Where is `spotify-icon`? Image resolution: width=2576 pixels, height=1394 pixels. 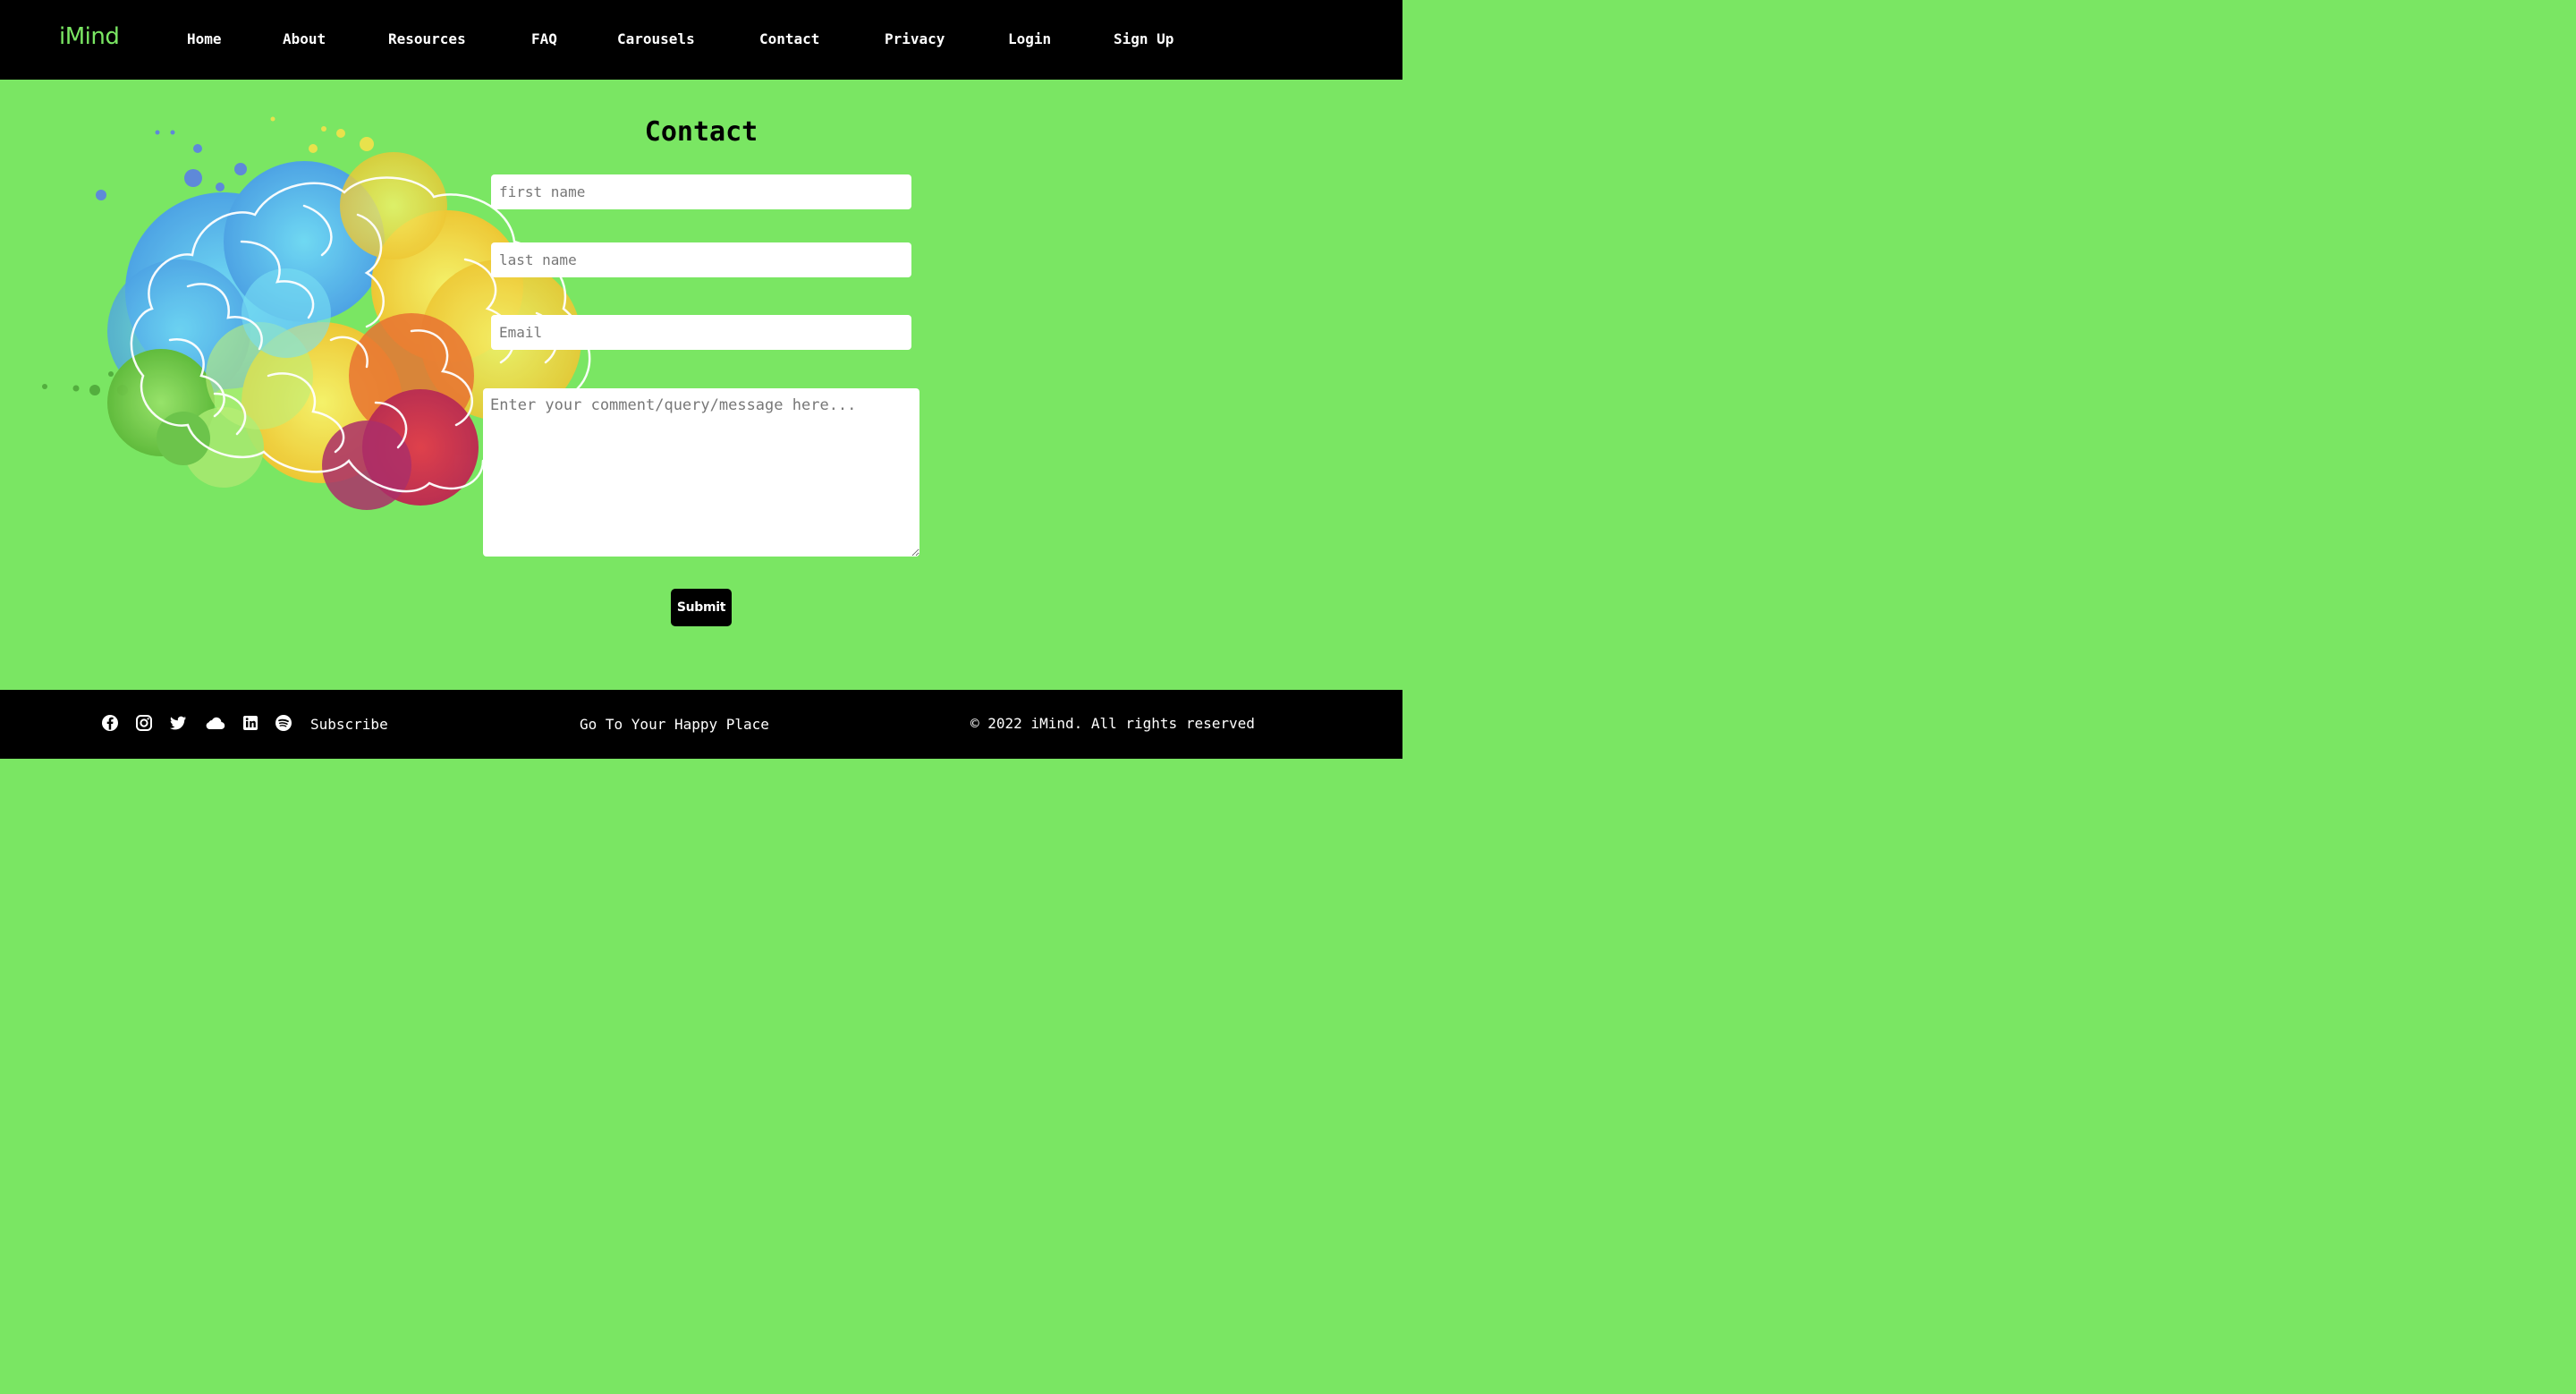 spotify-icon is located at coordinates (283, 723).